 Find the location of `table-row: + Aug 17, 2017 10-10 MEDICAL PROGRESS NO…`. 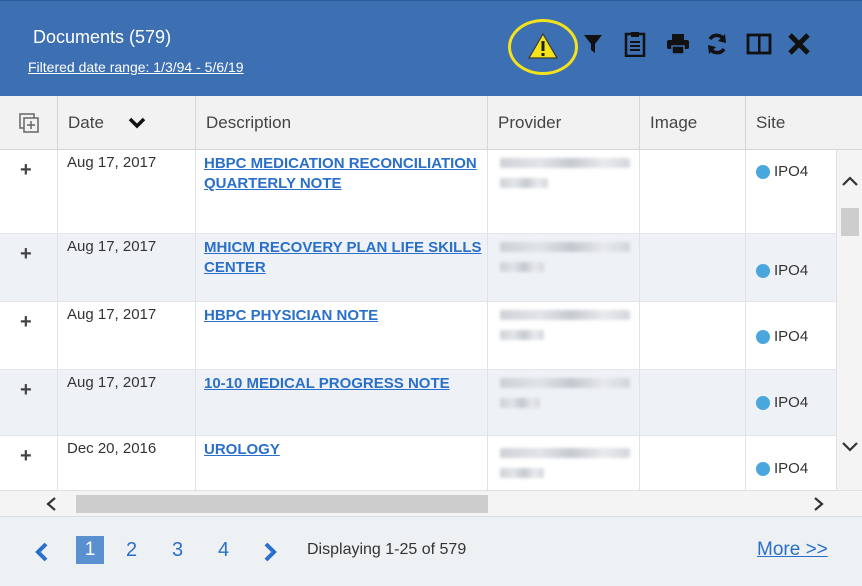

table-row: + Aug 17, 2017 10-10 MEDICAL PROGRESS NO… is located at coordinates (418, 403).